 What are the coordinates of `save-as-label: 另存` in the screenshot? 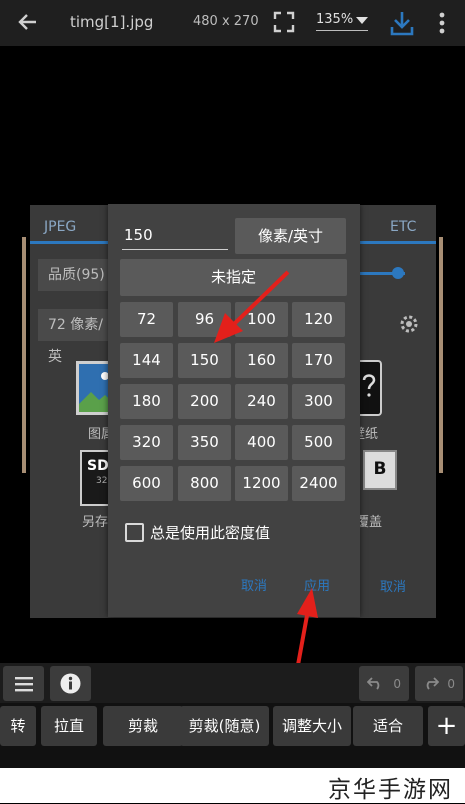 It's located at (95, 522).